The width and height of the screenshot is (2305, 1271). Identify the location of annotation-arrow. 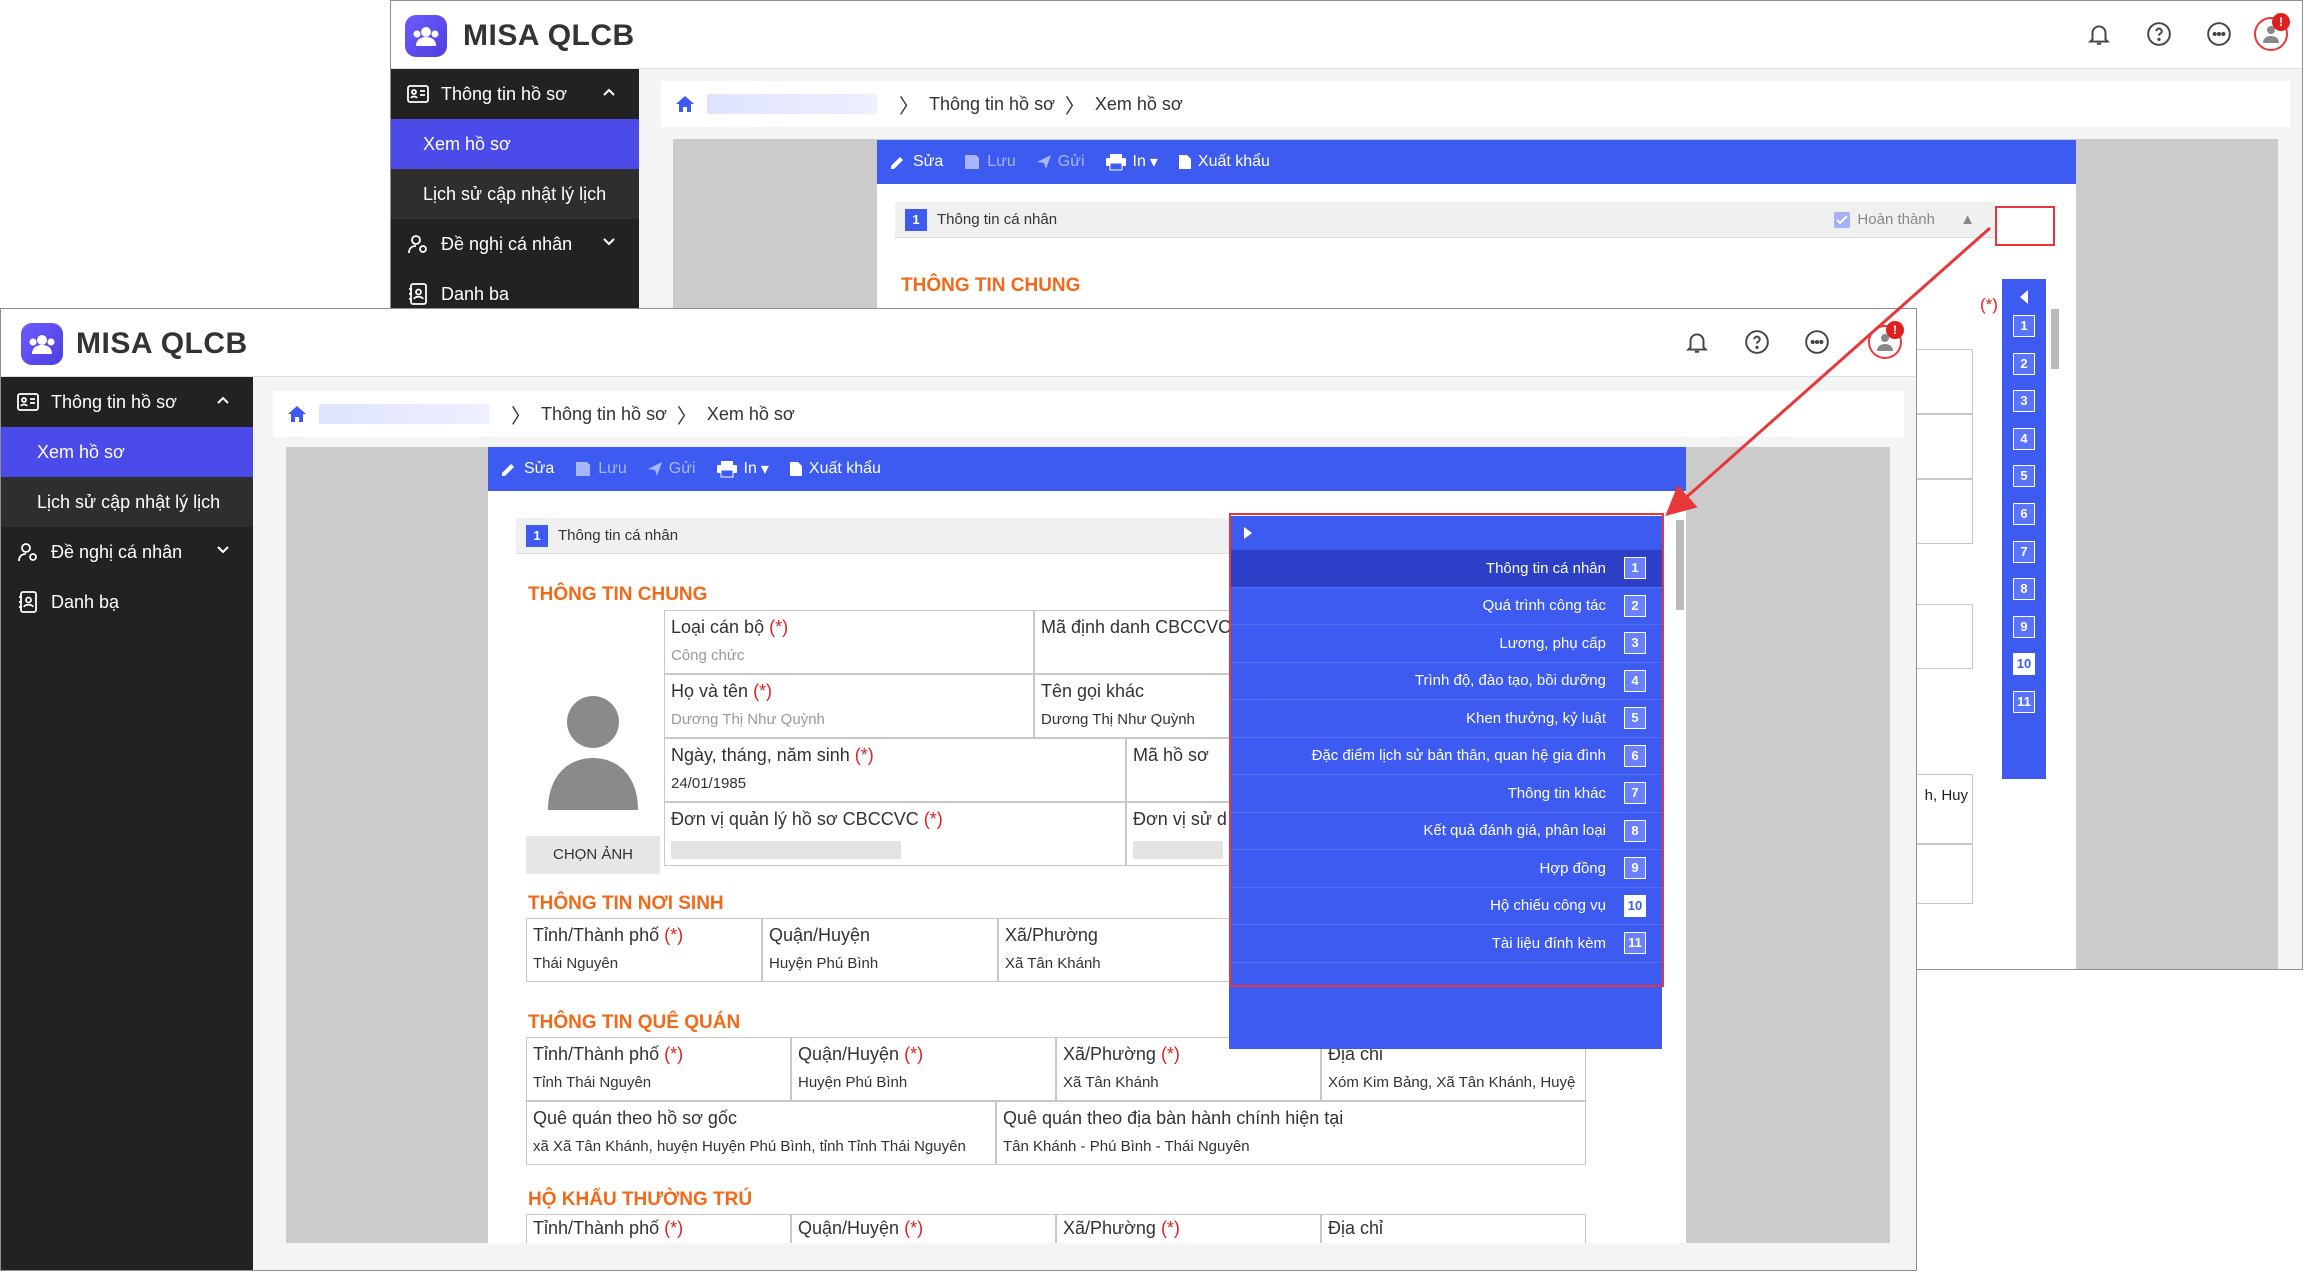
(1828, 371).